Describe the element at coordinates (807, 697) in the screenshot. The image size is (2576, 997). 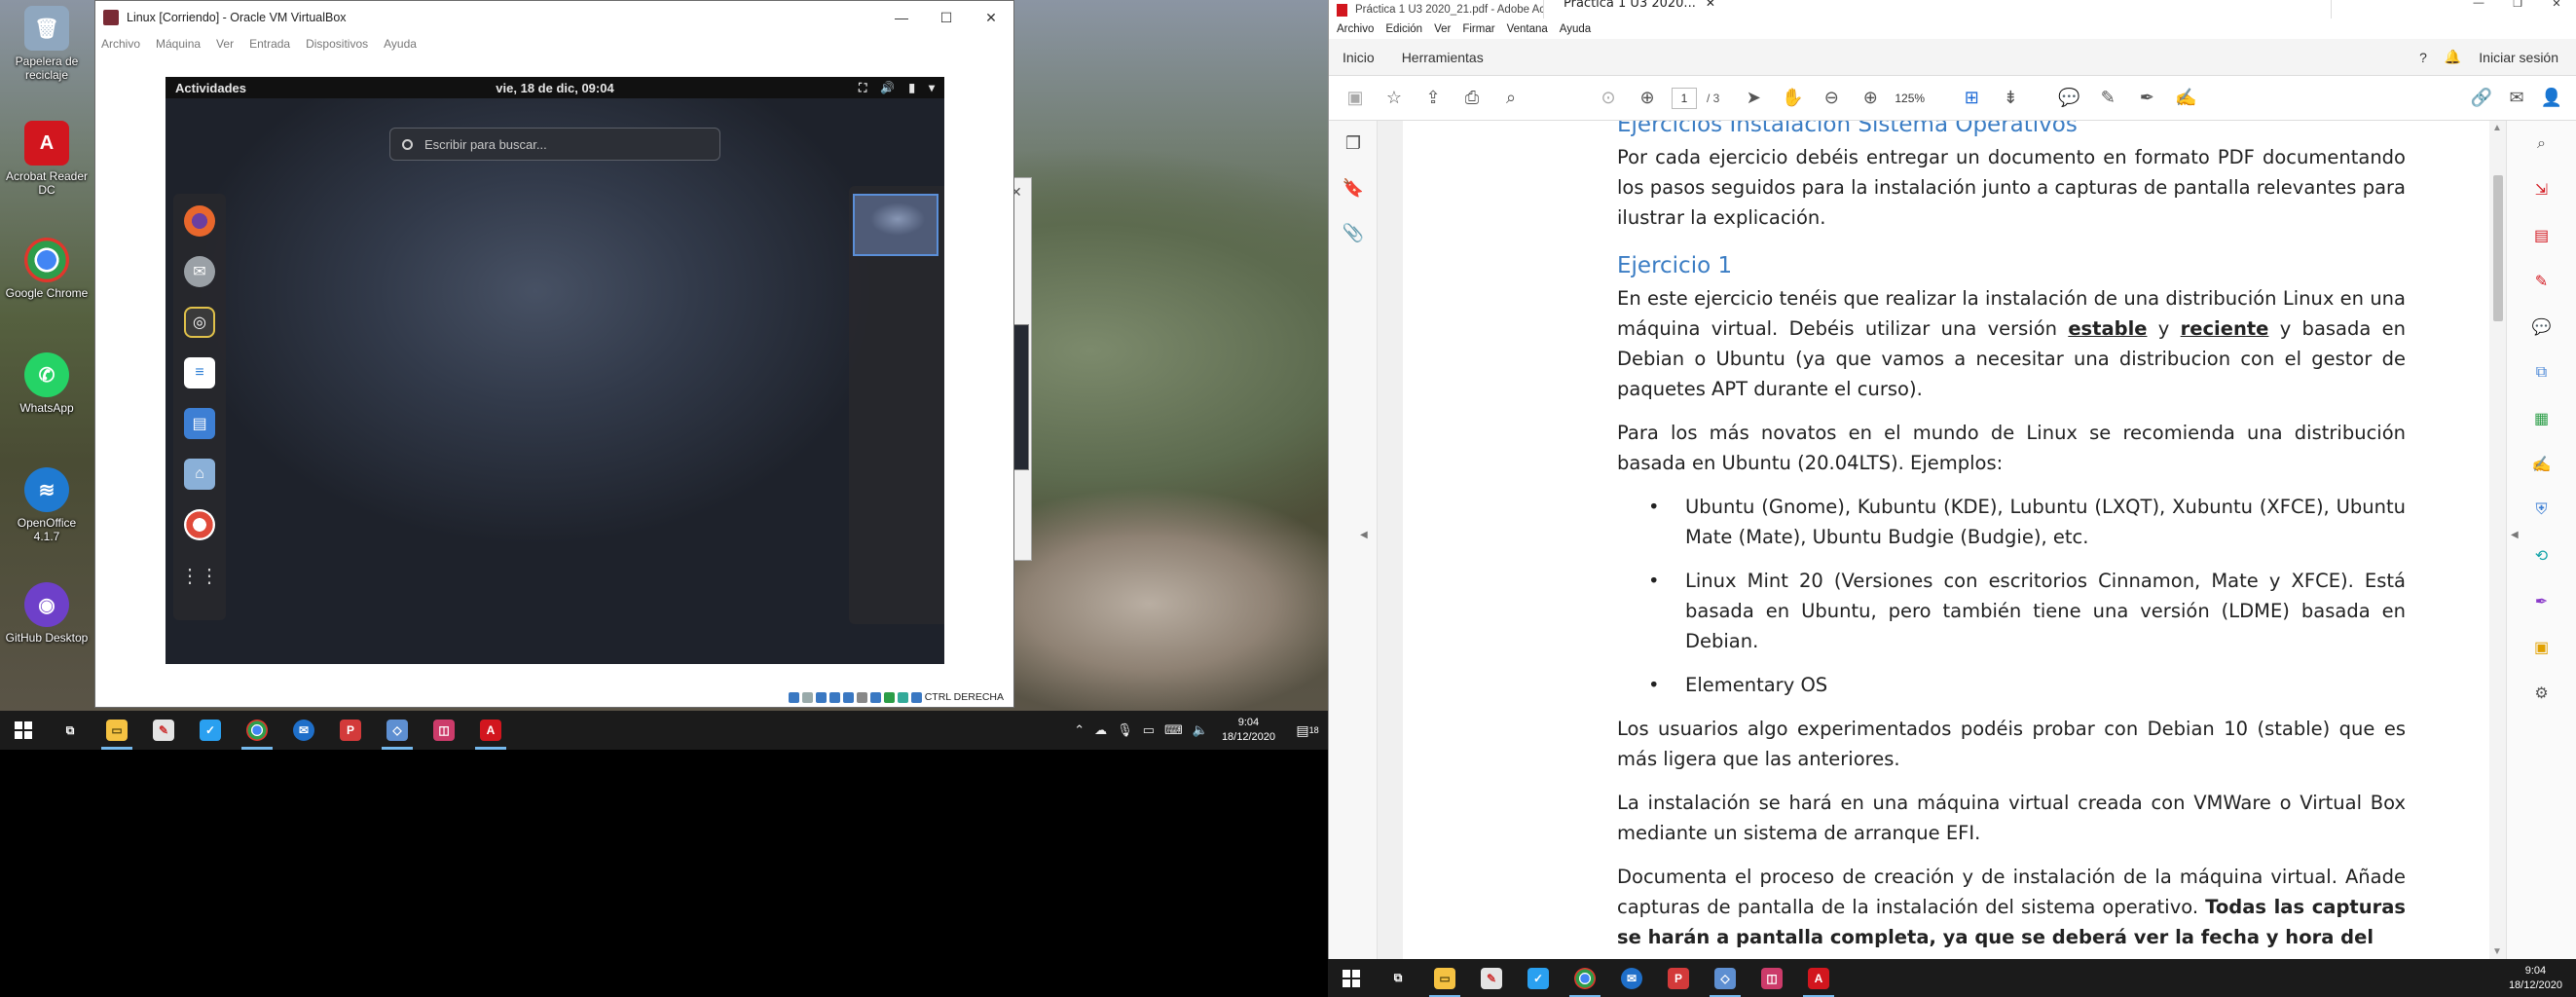
I see `optical-icon` at that location.